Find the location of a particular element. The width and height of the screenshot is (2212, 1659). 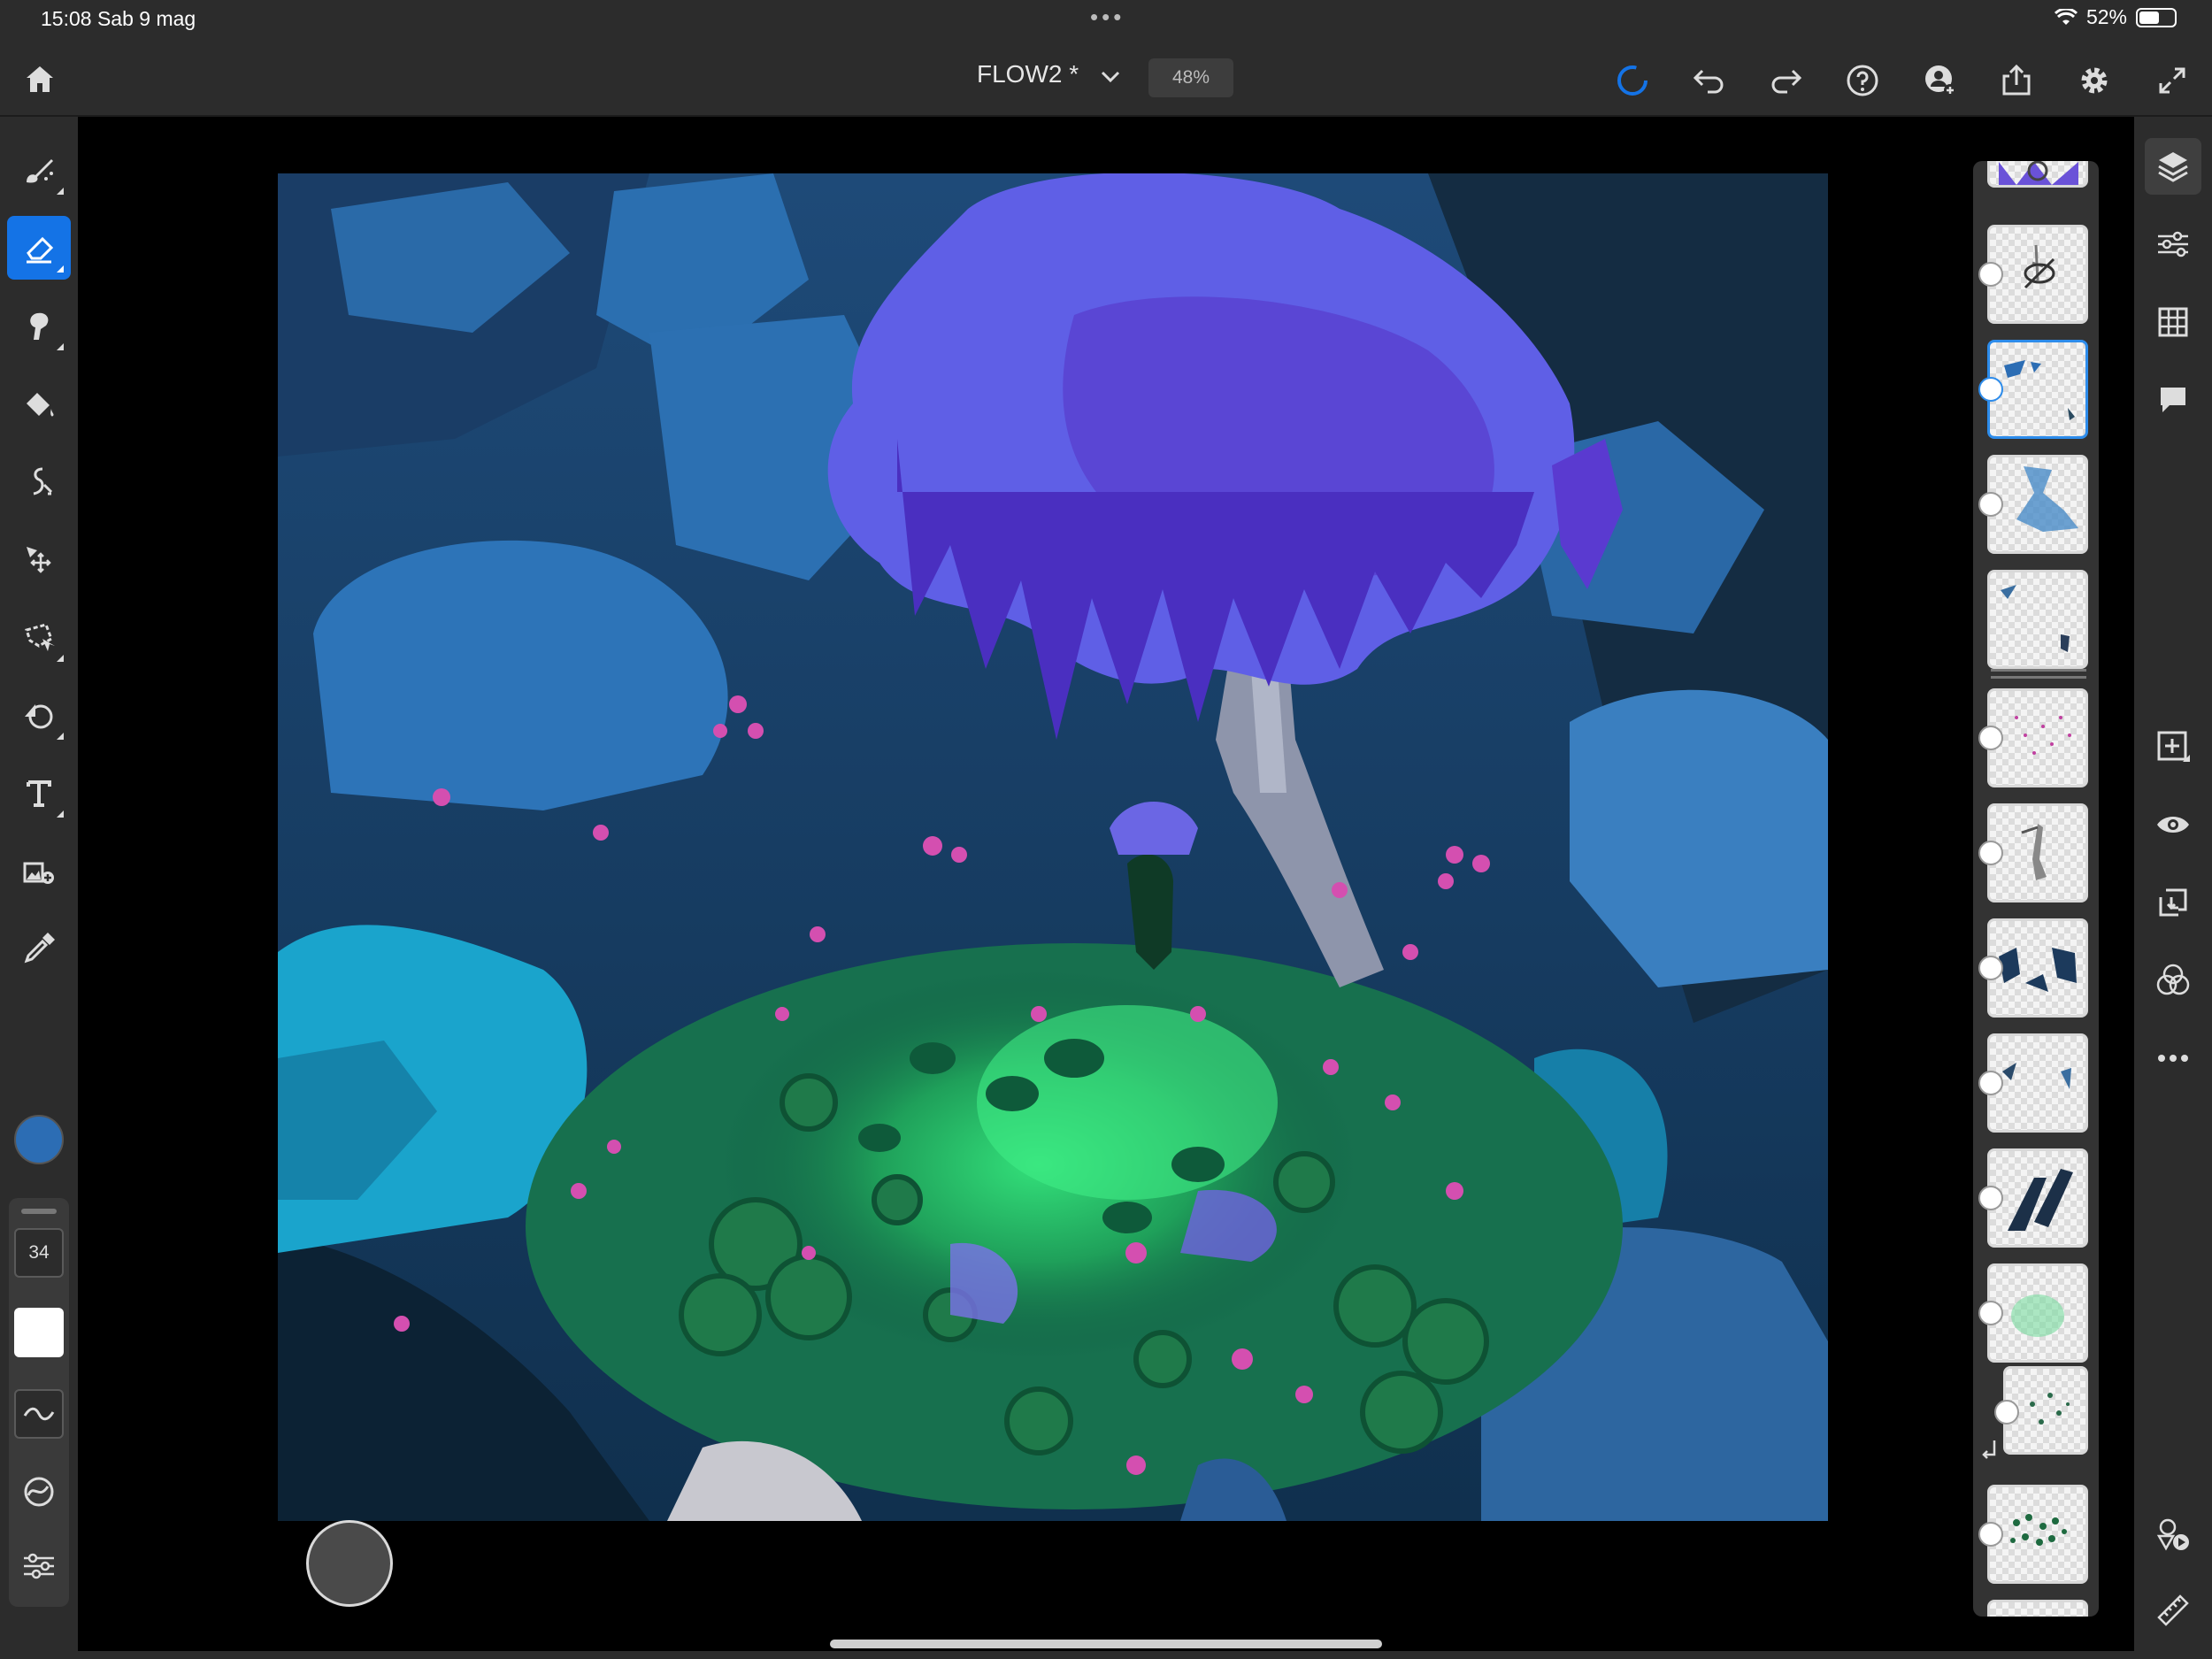

panel-grab-handle is located at coordinates (39, 1211).